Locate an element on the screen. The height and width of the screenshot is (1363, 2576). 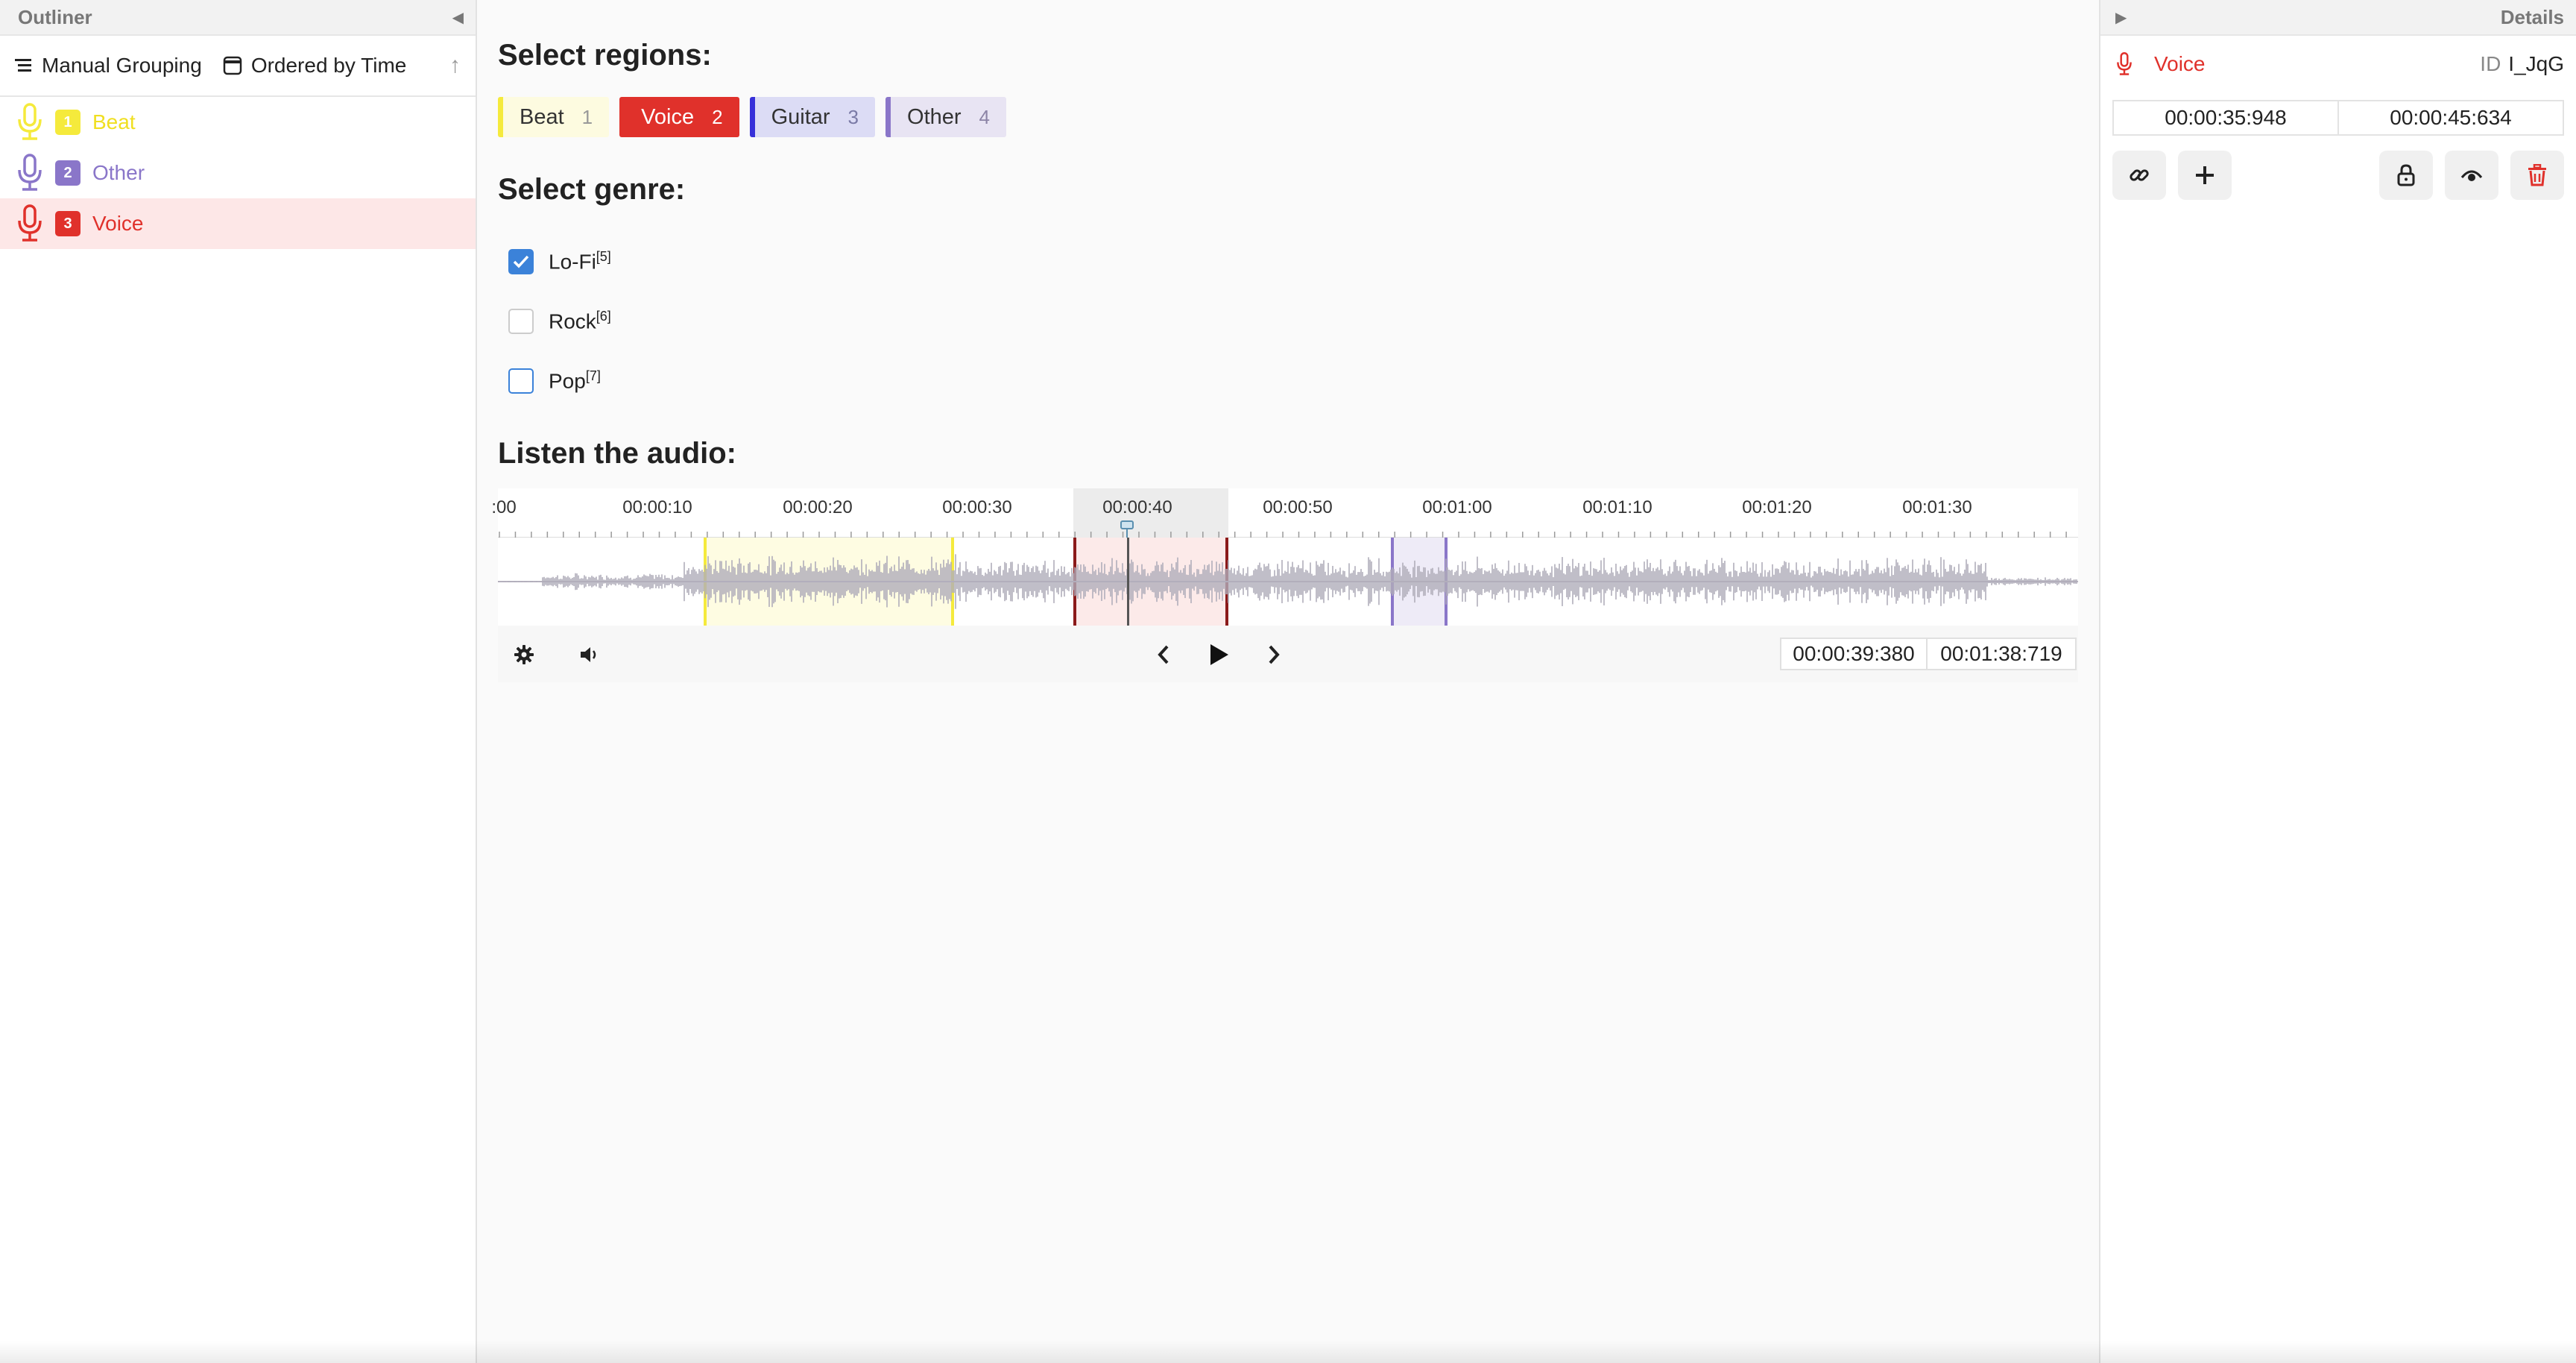
item-label: Other is located at coordinates (118, 172).